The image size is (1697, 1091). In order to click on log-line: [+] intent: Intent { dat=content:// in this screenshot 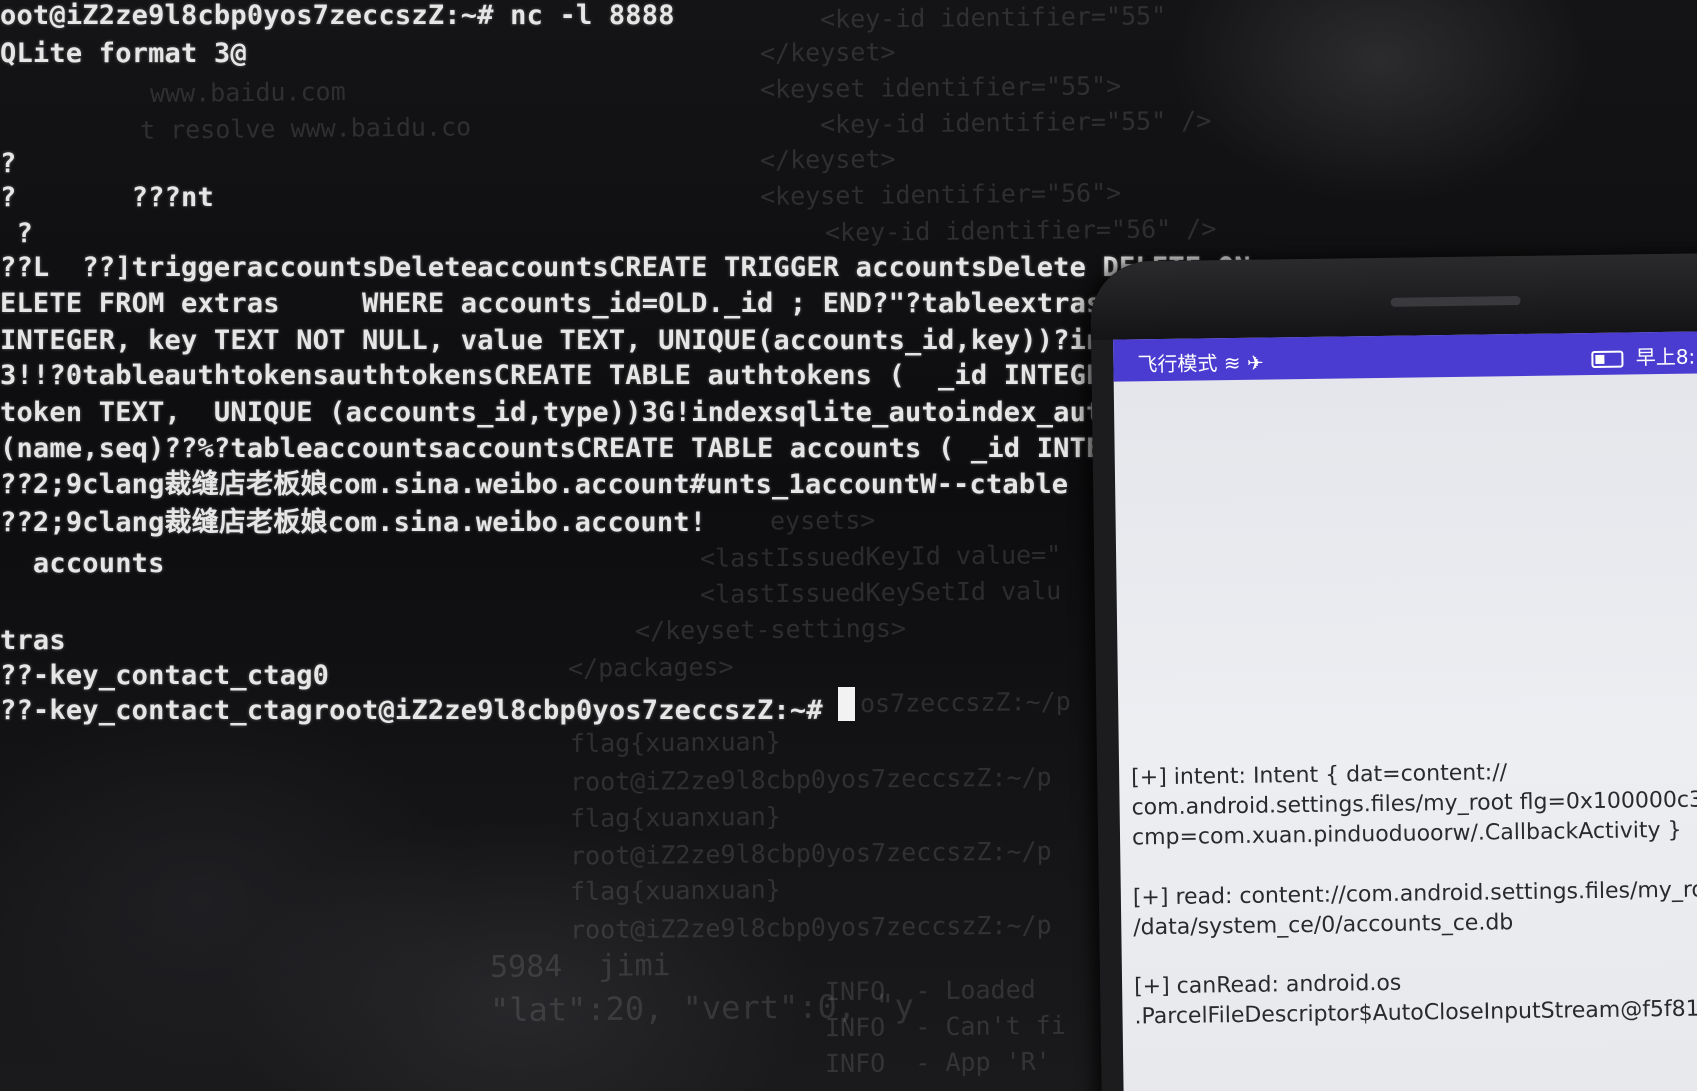, I will do `click(1319, 775)`.